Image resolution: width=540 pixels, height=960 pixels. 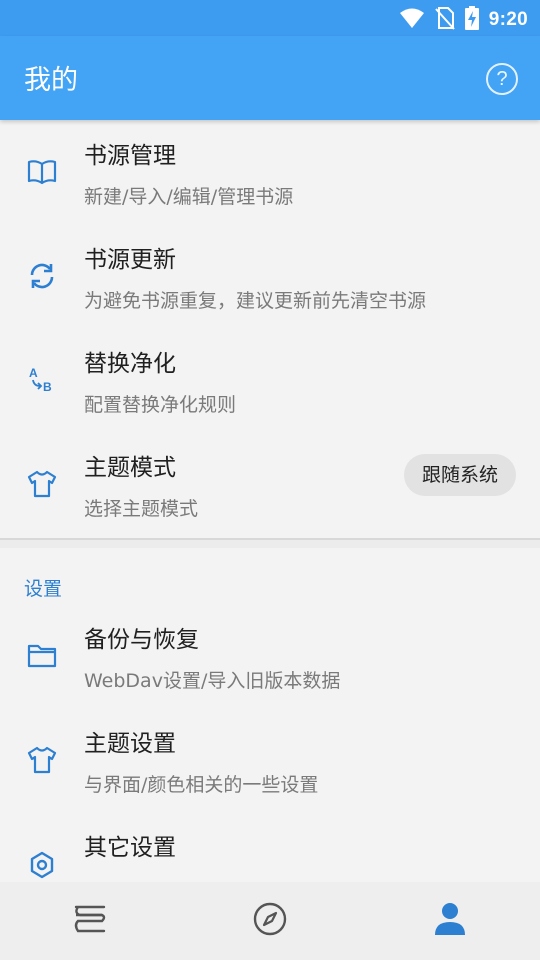 What do you see at coordinates (141, 509) in the screenshot?
I see `list-item-subtitle: 选择主题模式` at bounding box center [141, 509].